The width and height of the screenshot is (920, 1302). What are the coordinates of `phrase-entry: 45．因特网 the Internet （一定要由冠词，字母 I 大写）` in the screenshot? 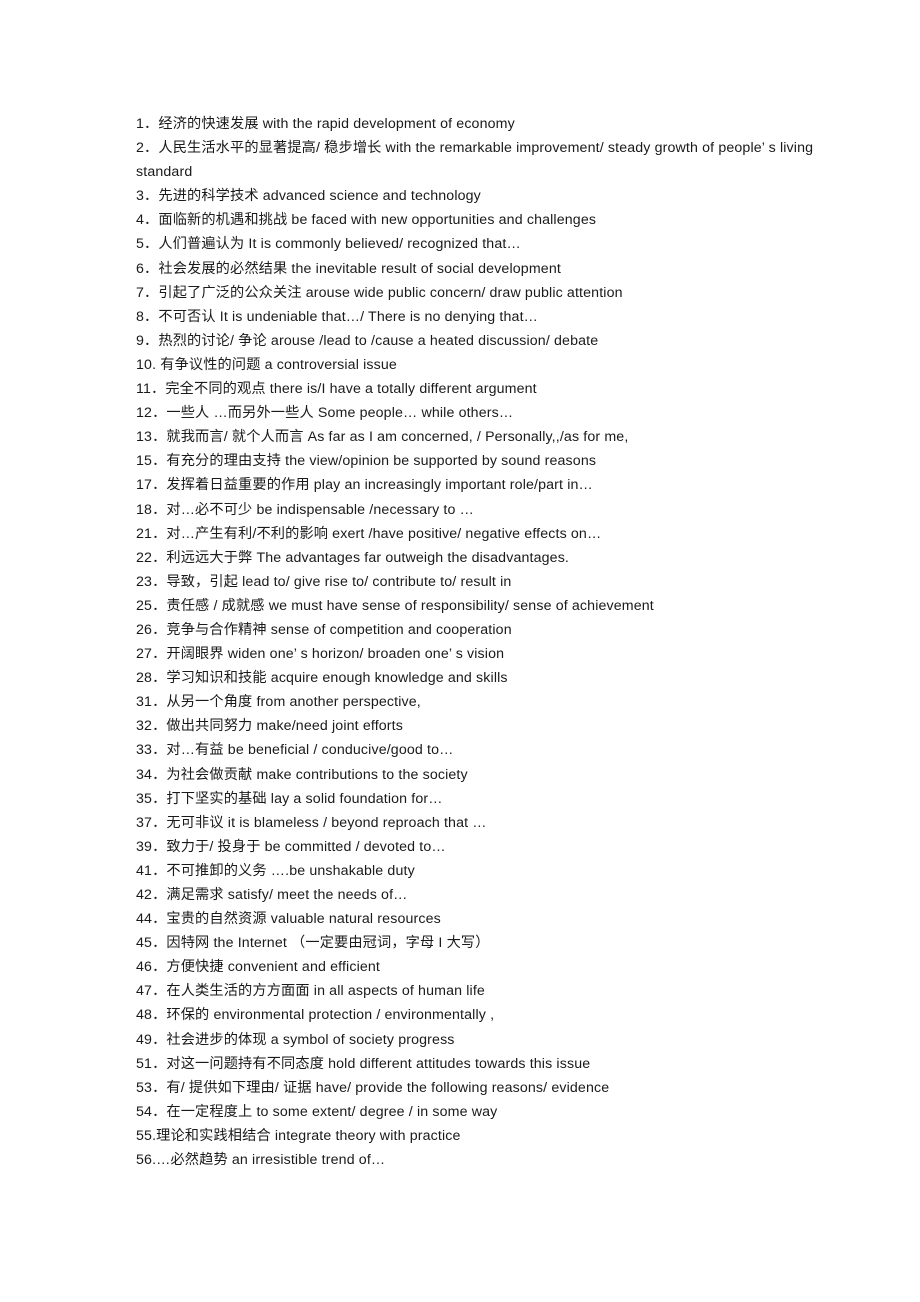 It's located at (313, 943).